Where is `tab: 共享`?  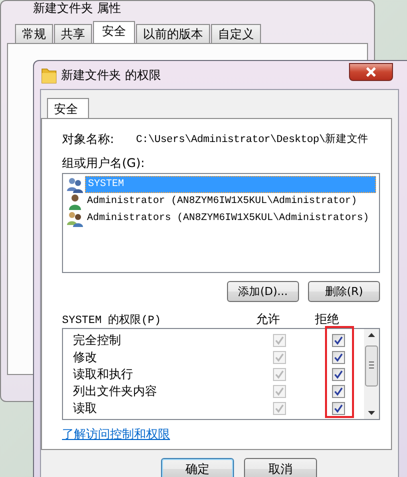 tab: 共享 is located at coordinates (73, 33).